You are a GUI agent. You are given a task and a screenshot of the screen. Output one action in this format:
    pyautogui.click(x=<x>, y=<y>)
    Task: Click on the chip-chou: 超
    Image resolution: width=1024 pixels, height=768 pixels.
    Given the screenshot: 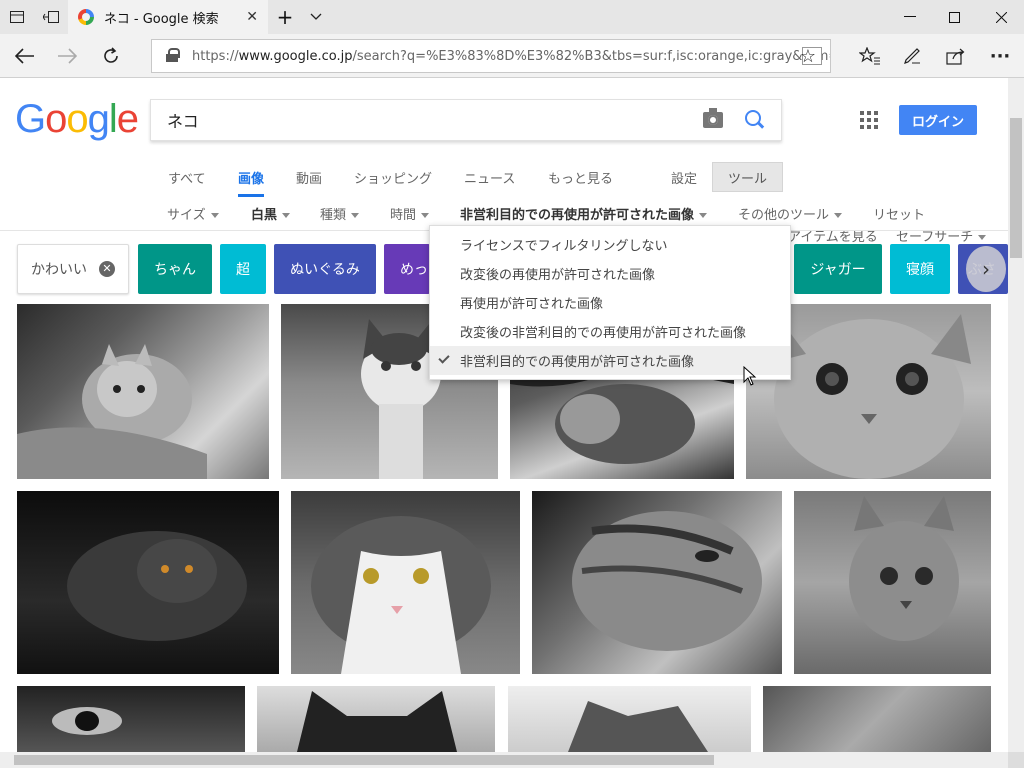 What is the action you would take?
    pyautogui.click(x=243, y=269)
    